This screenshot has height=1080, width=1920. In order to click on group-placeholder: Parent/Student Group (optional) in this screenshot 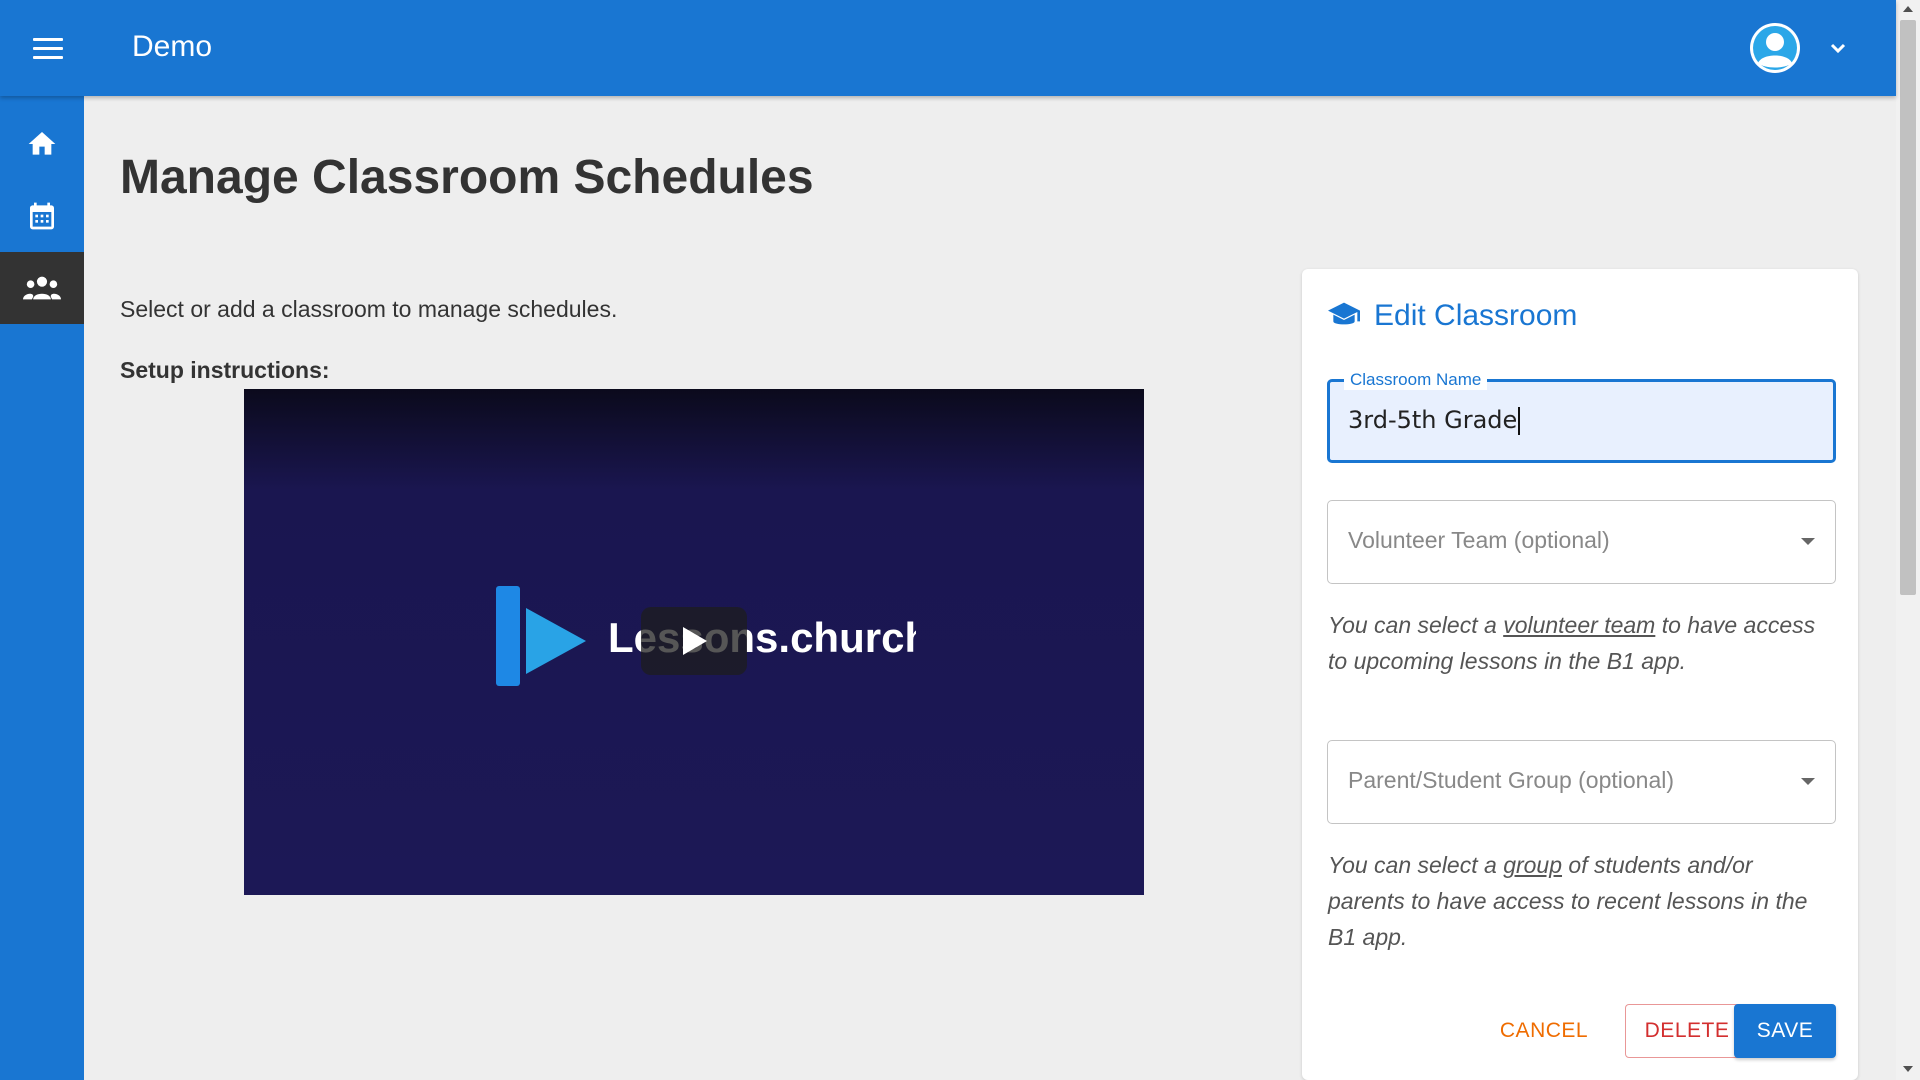, I will do `click(1511, 780)`.